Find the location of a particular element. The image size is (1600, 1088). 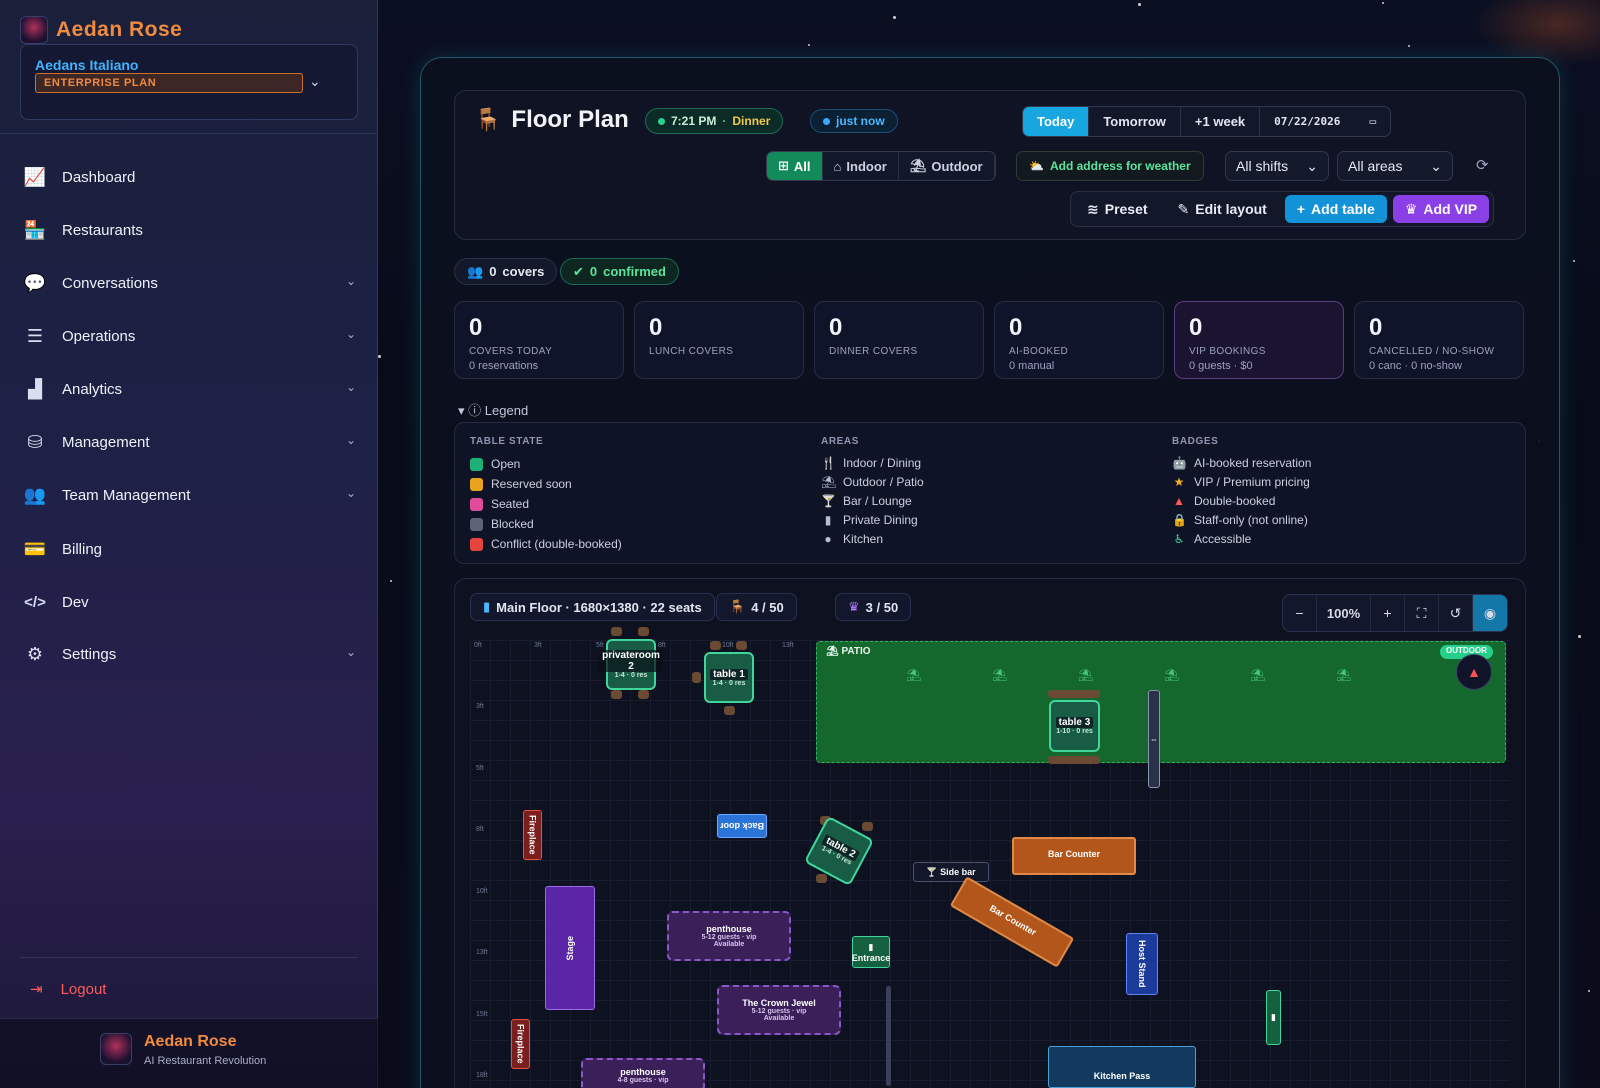

logout-icon: ⇥ is located at coordinates (36, 989).